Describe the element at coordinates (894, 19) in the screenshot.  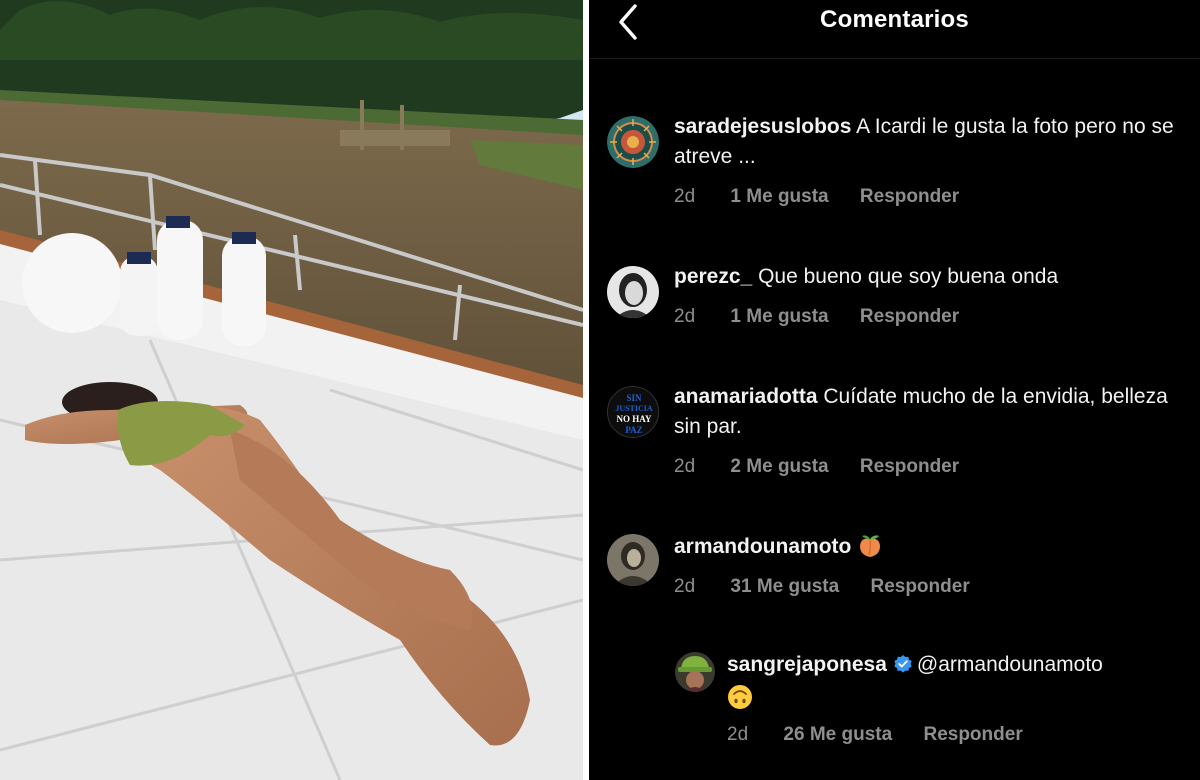
I see `page-title: Comentarios` at that location.